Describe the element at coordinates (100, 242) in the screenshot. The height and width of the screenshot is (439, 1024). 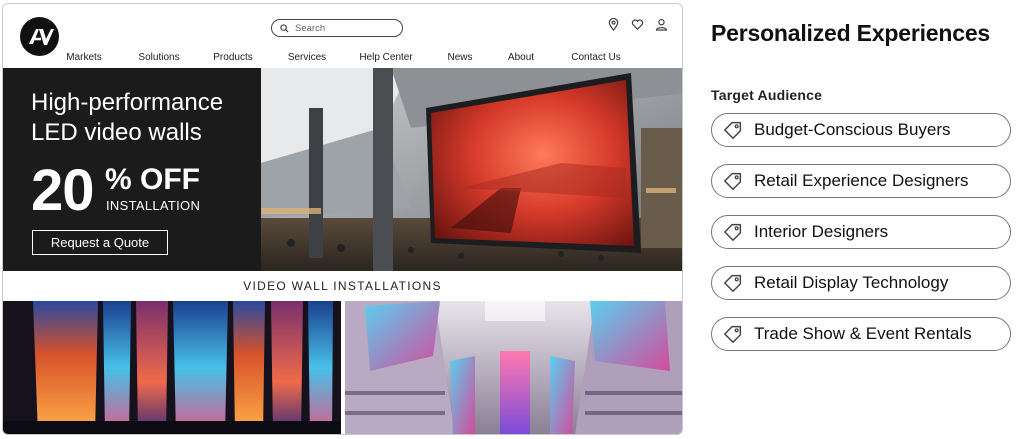
I see `request-quote-button: Request a Quote` at that location.